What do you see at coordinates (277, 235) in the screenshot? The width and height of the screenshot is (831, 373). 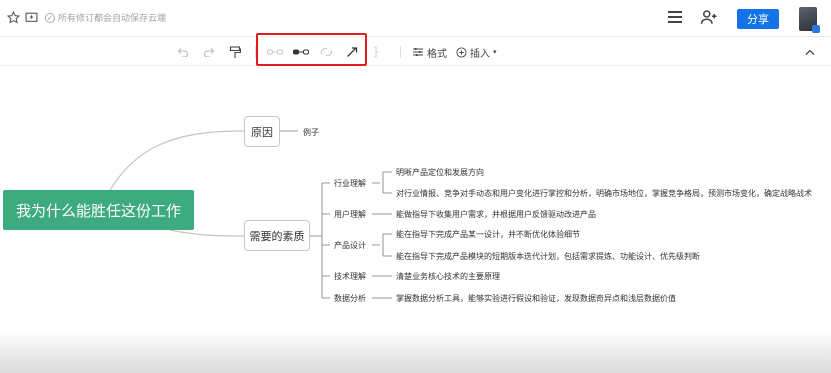 I see `mindmap-node-quality: 需要的素质` at bounding box center [277, 235].